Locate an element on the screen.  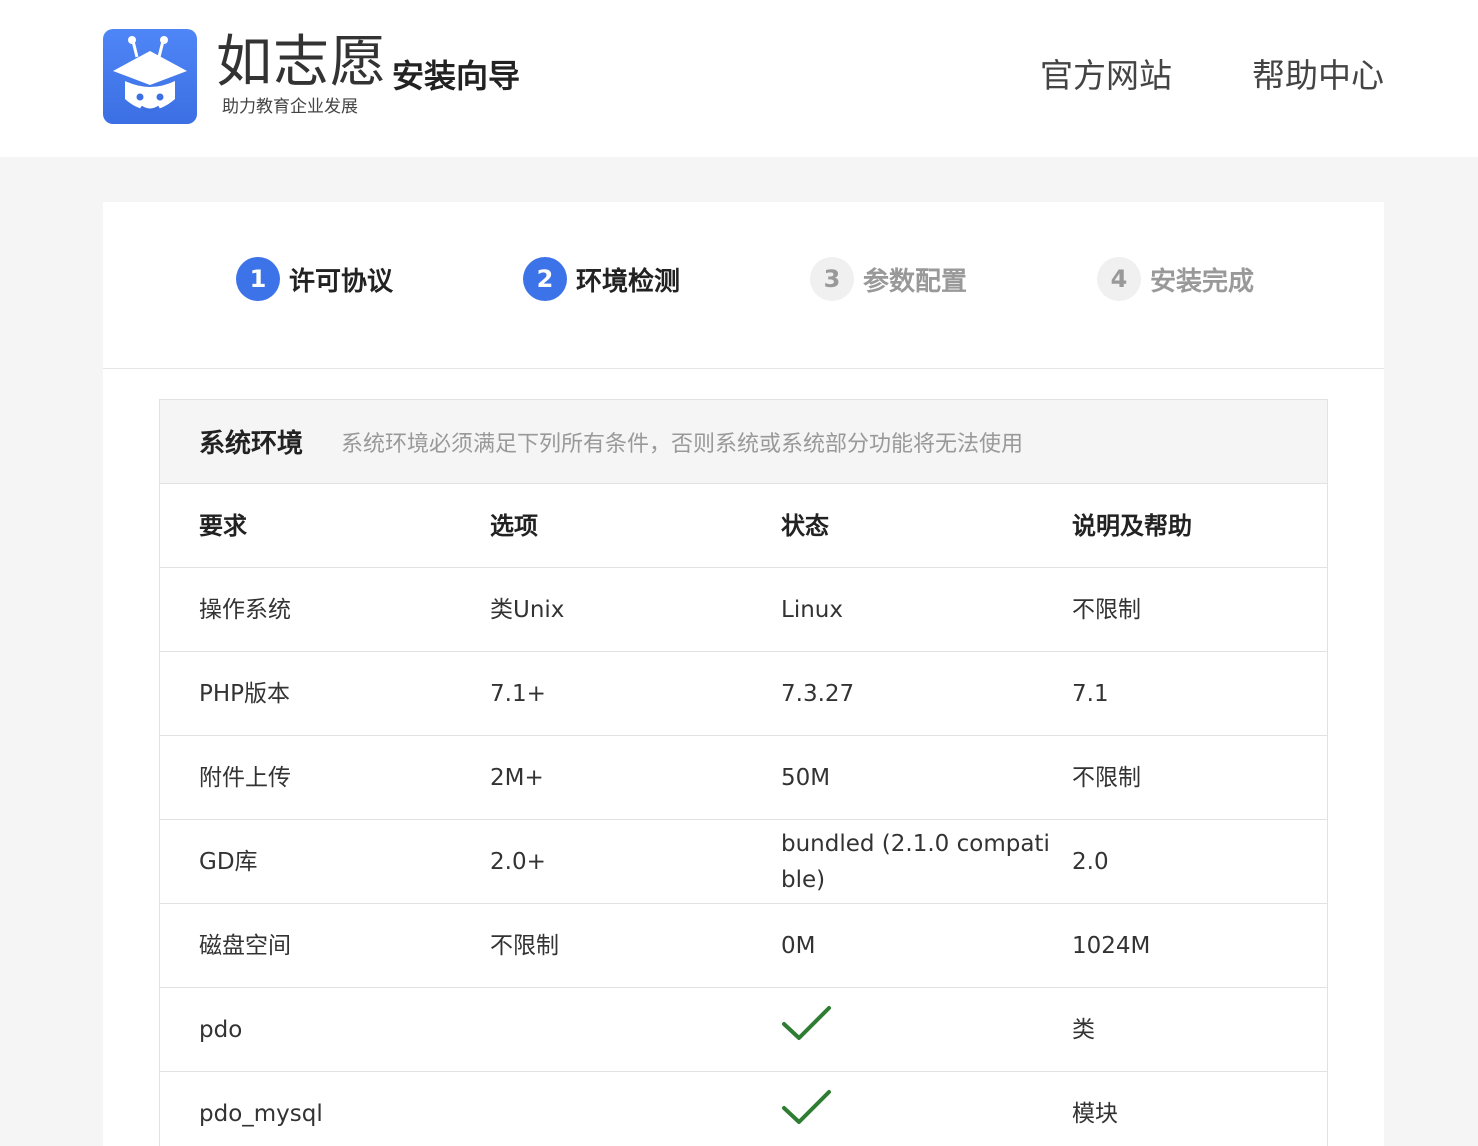
status-cell: 7.3.27 is located at coordinates (818, 693).